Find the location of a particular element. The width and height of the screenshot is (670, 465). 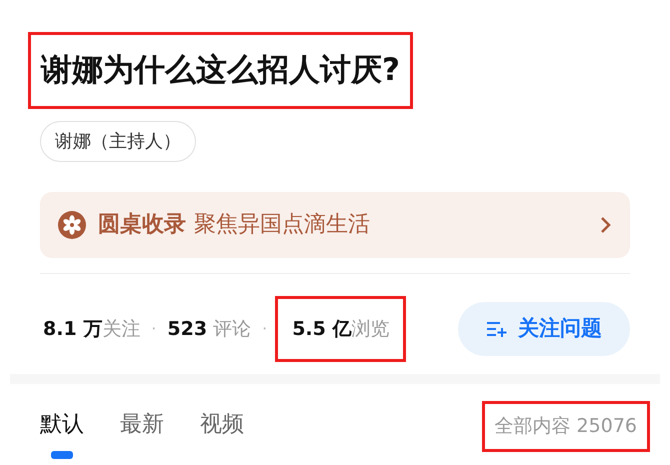

list-add-icon is located at coordinates (497, 329).